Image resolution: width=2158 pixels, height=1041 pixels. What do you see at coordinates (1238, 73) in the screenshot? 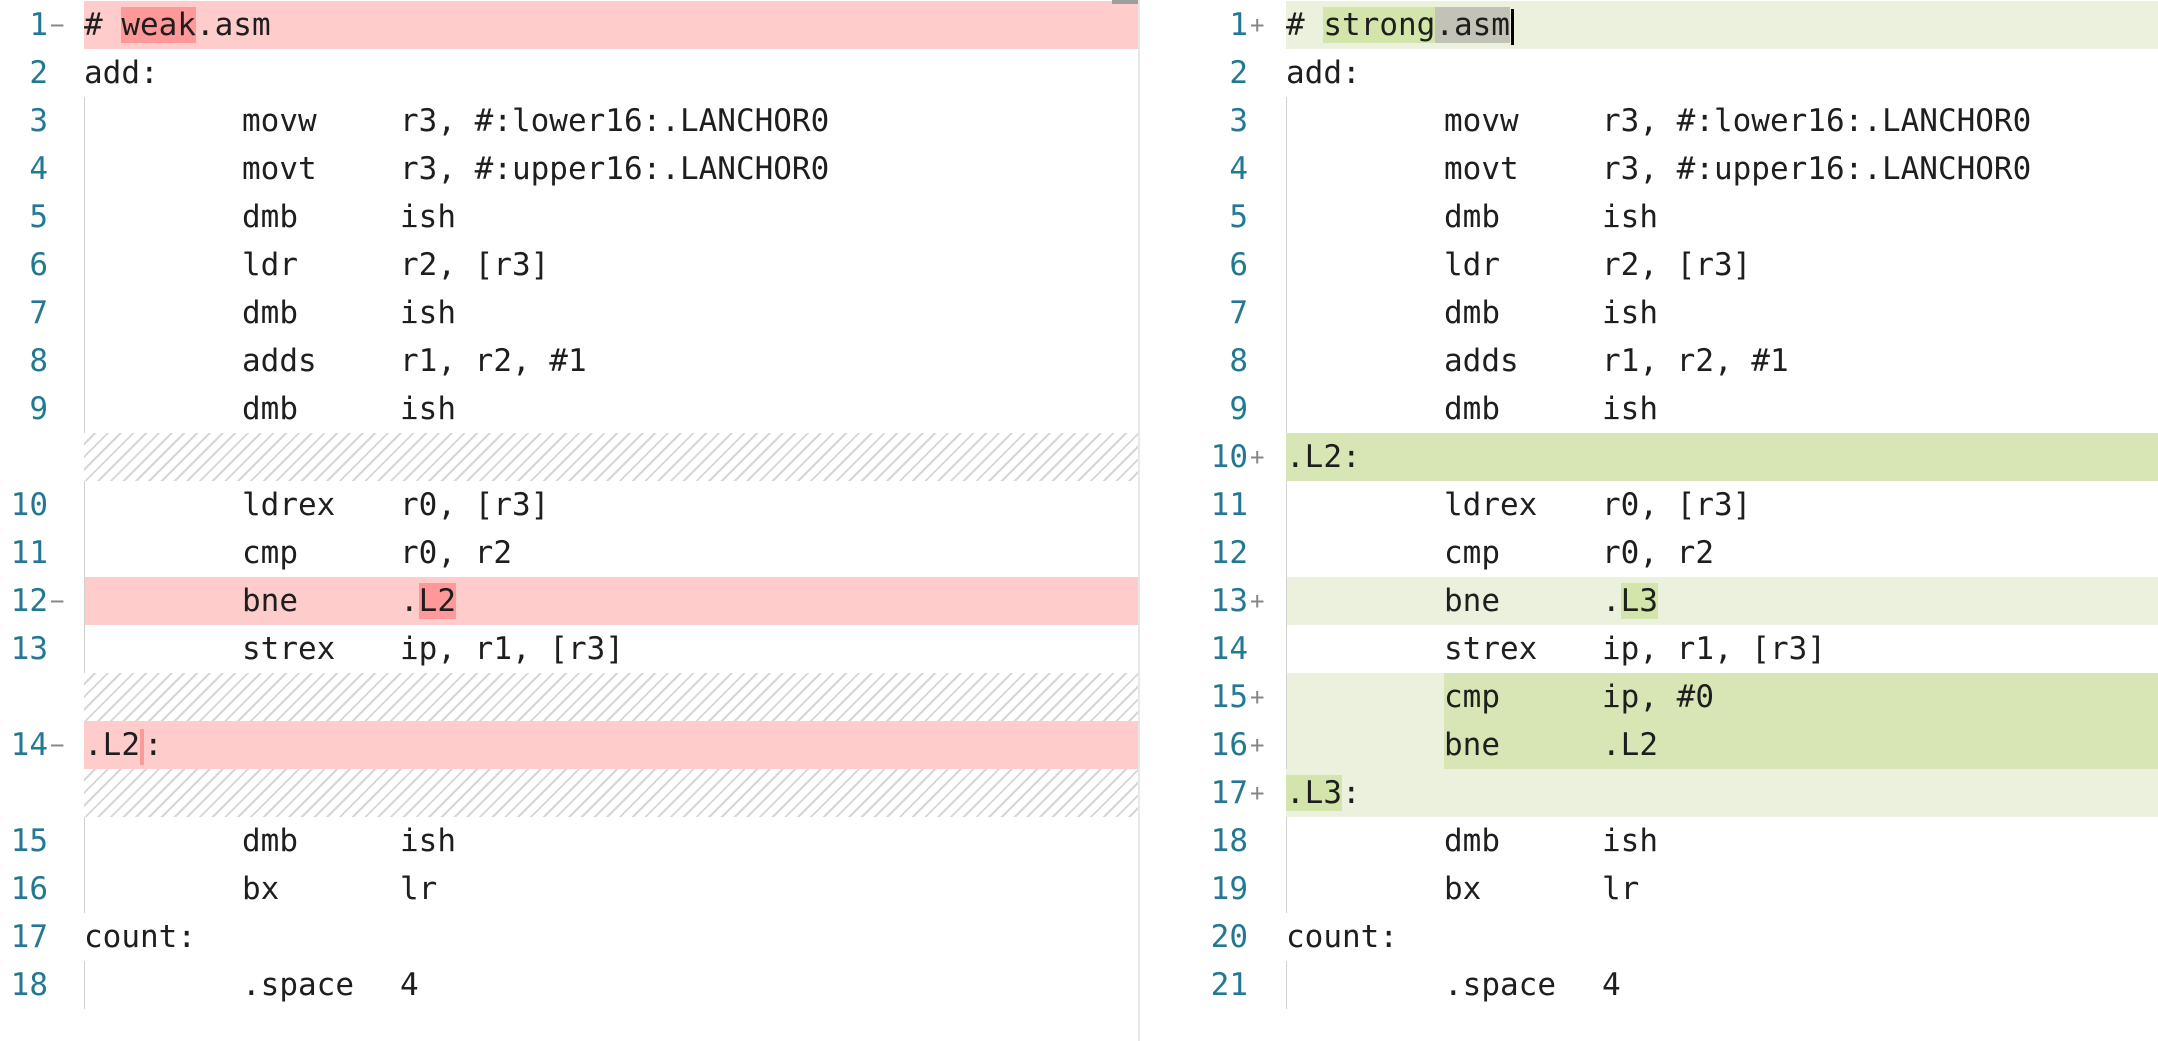
I see `line-number: 2` at bounding box center [1238, 73].